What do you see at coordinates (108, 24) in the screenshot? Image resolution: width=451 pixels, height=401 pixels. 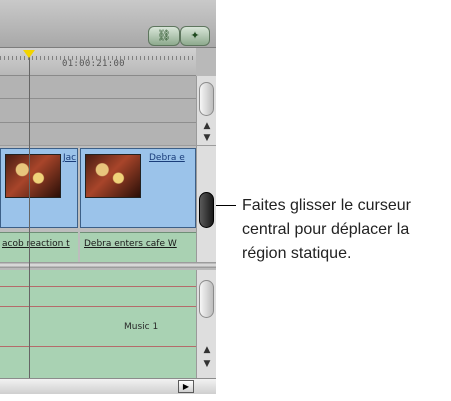 I see `timeline-toolbar: ⛓ ✦` at bounding box center [108, 24].